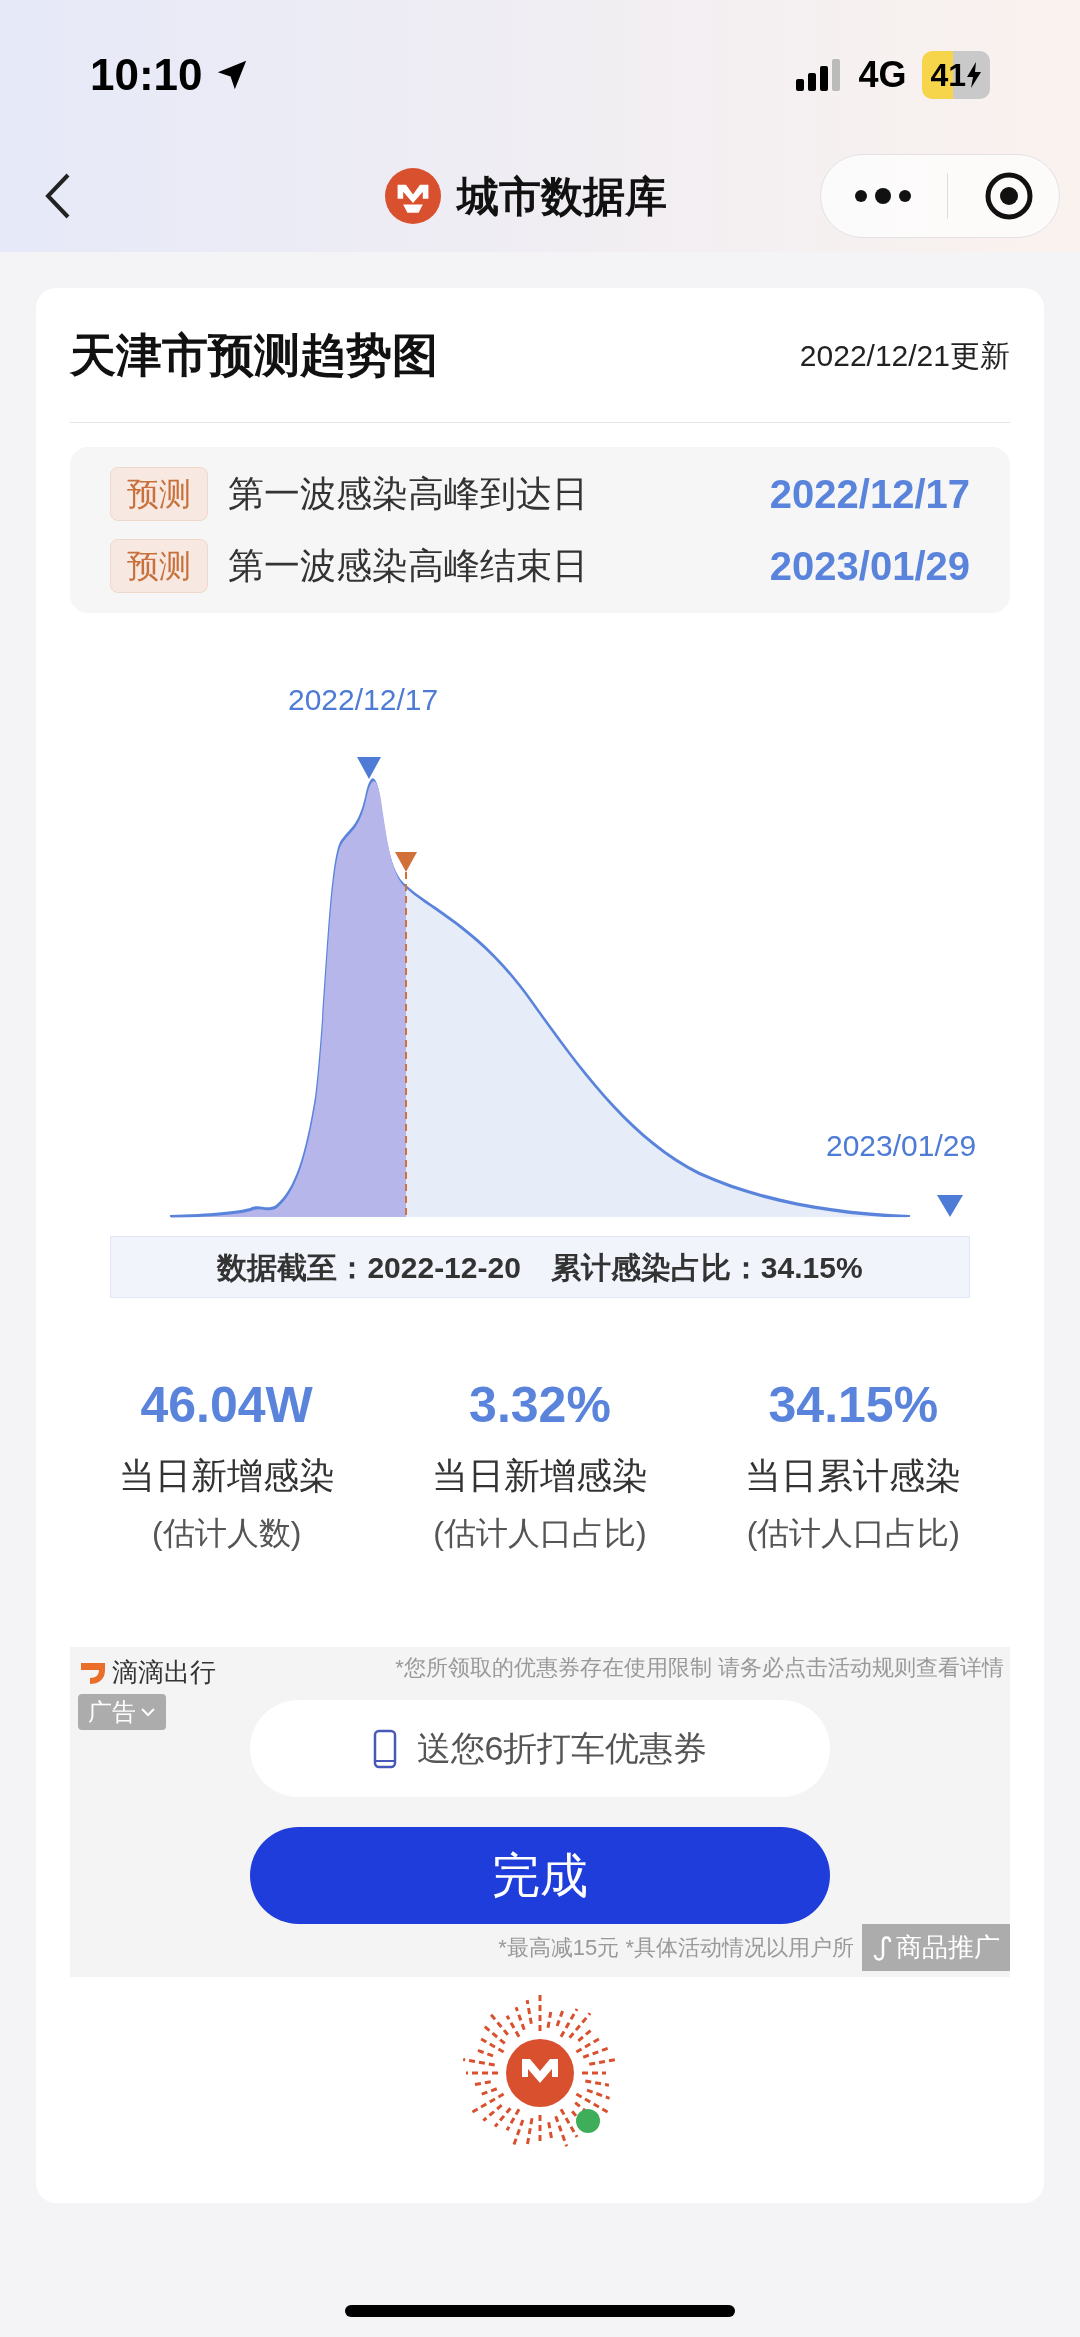  I want to click on prediction-label: 第一波感染高峰到达日, so click(408, 494).